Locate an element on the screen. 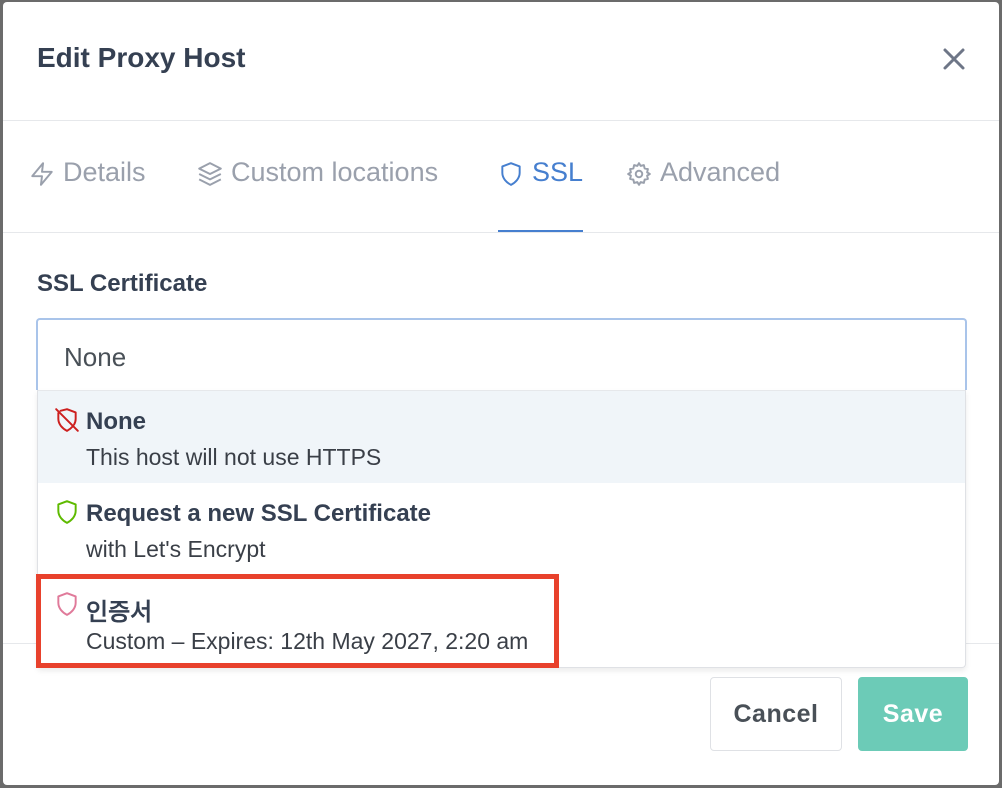 This screenshot has height=788, width=1002. tab-bar: Details Custom locations SSL Advanced is located at coordinates (501, 177).